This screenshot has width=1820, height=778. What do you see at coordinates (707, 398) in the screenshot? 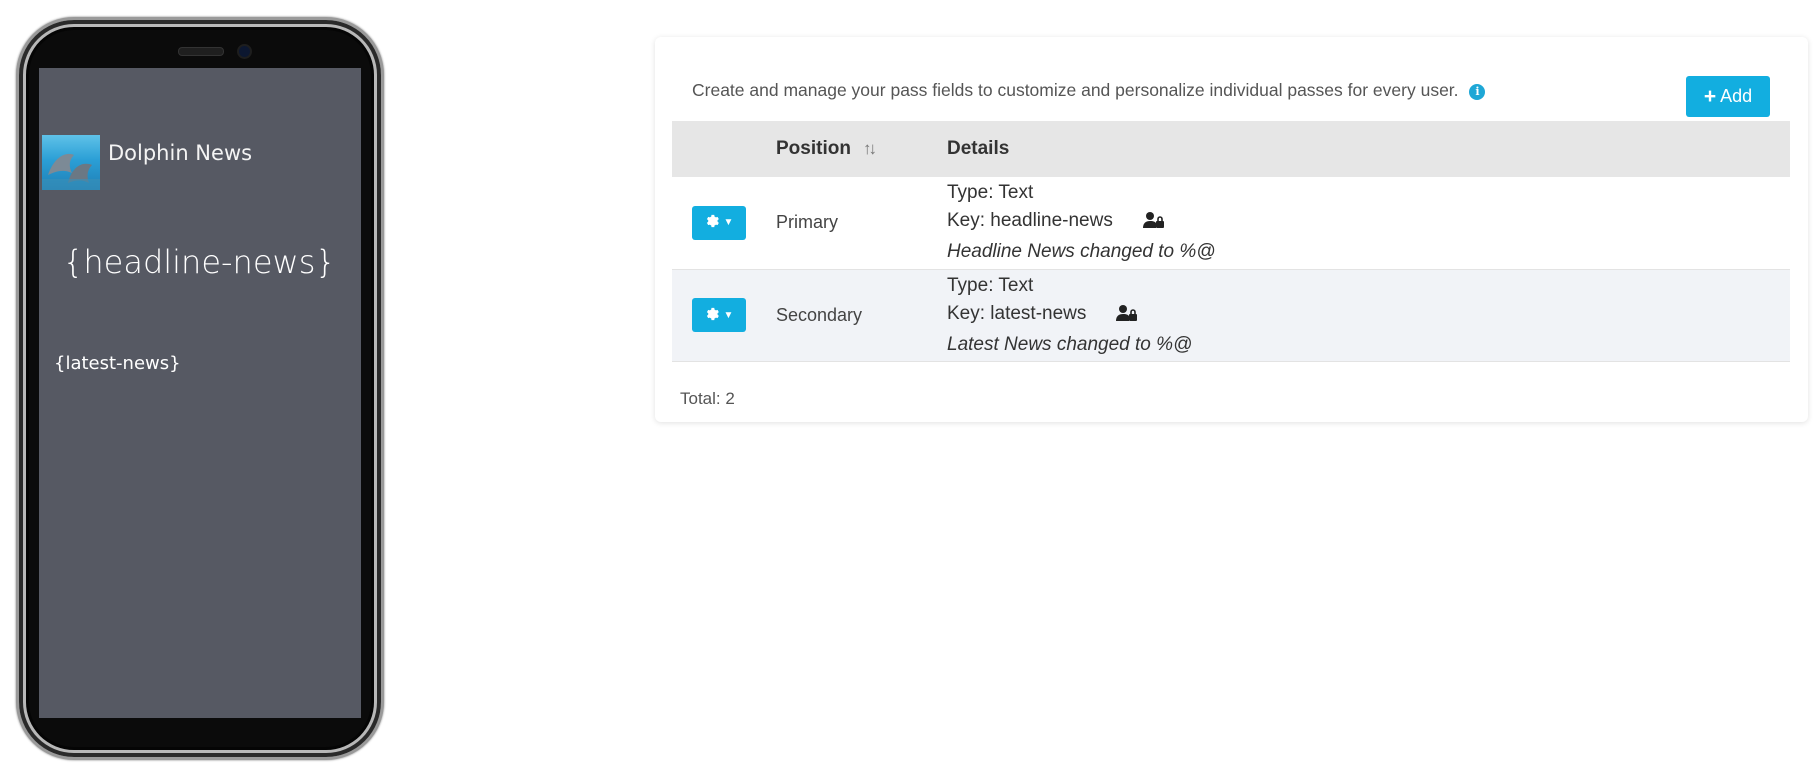
I see `total-count: Total: 2` at bounding box center [707, 398].